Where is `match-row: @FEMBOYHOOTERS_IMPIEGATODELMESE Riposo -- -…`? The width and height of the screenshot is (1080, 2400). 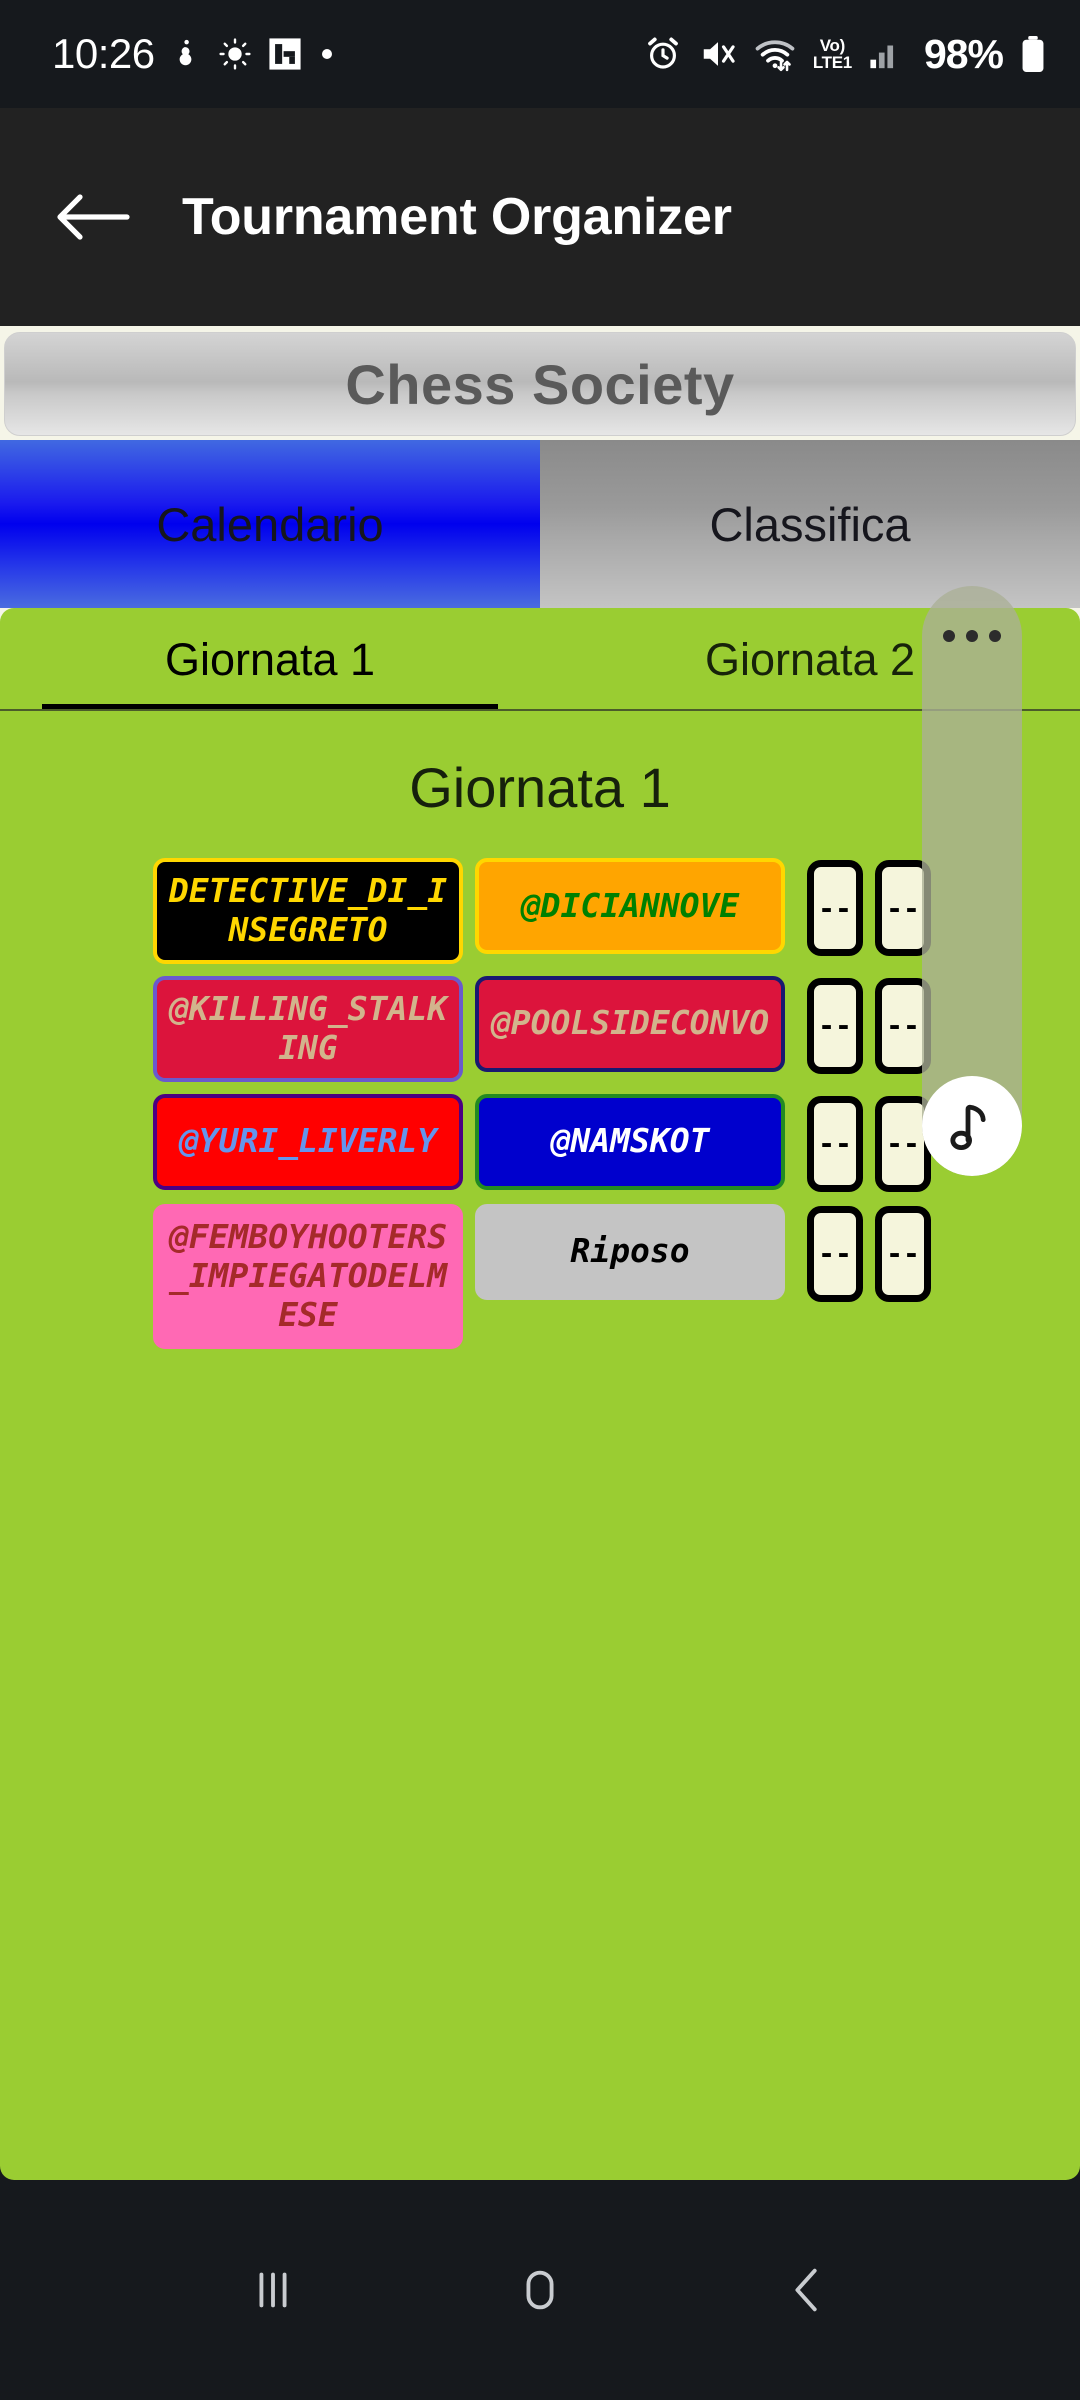 match-row: @FEMBOYHOOTERS_IMPIEGATODELMESE Riposo -- -… is located at coordinates (616, 1276).